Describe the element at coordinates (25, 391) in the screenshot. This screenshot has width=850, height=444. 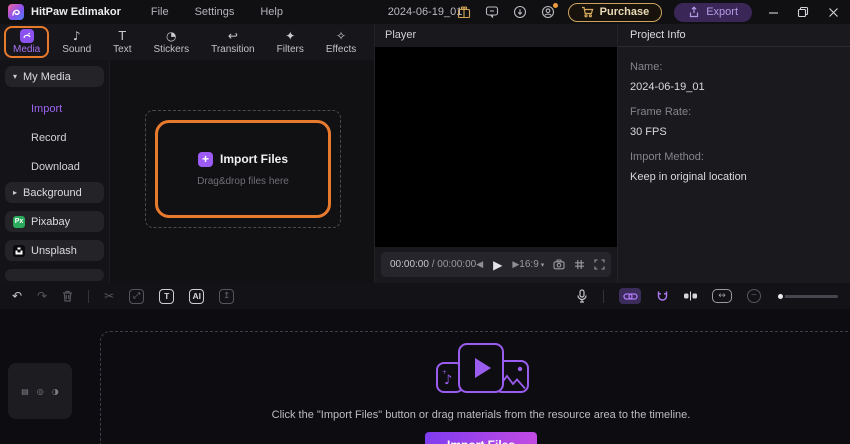
I see `track-type-icon: ▤` at that location.